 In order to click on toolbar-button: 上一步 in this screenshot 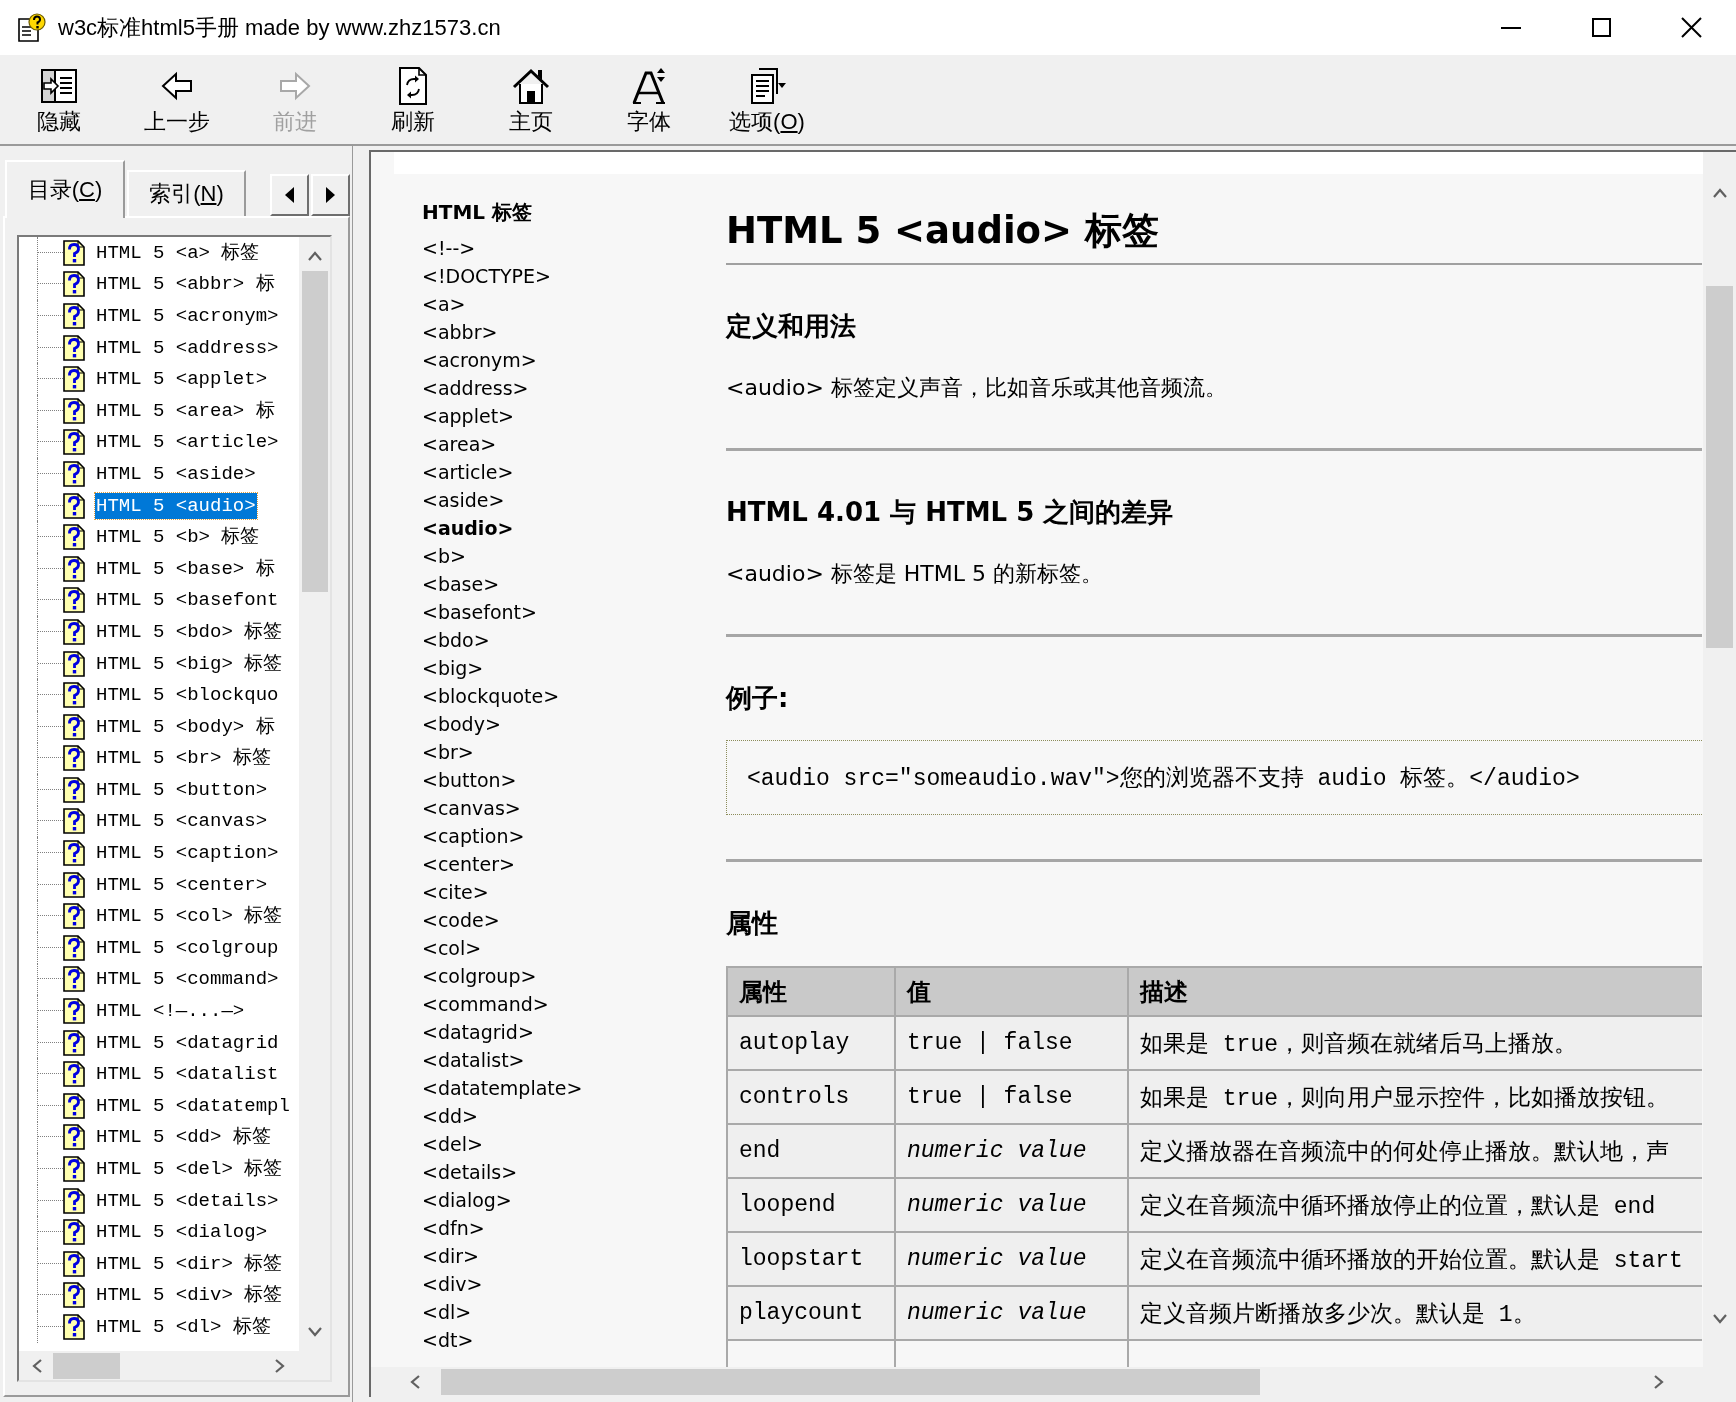, I will do `click(177, 99)`.